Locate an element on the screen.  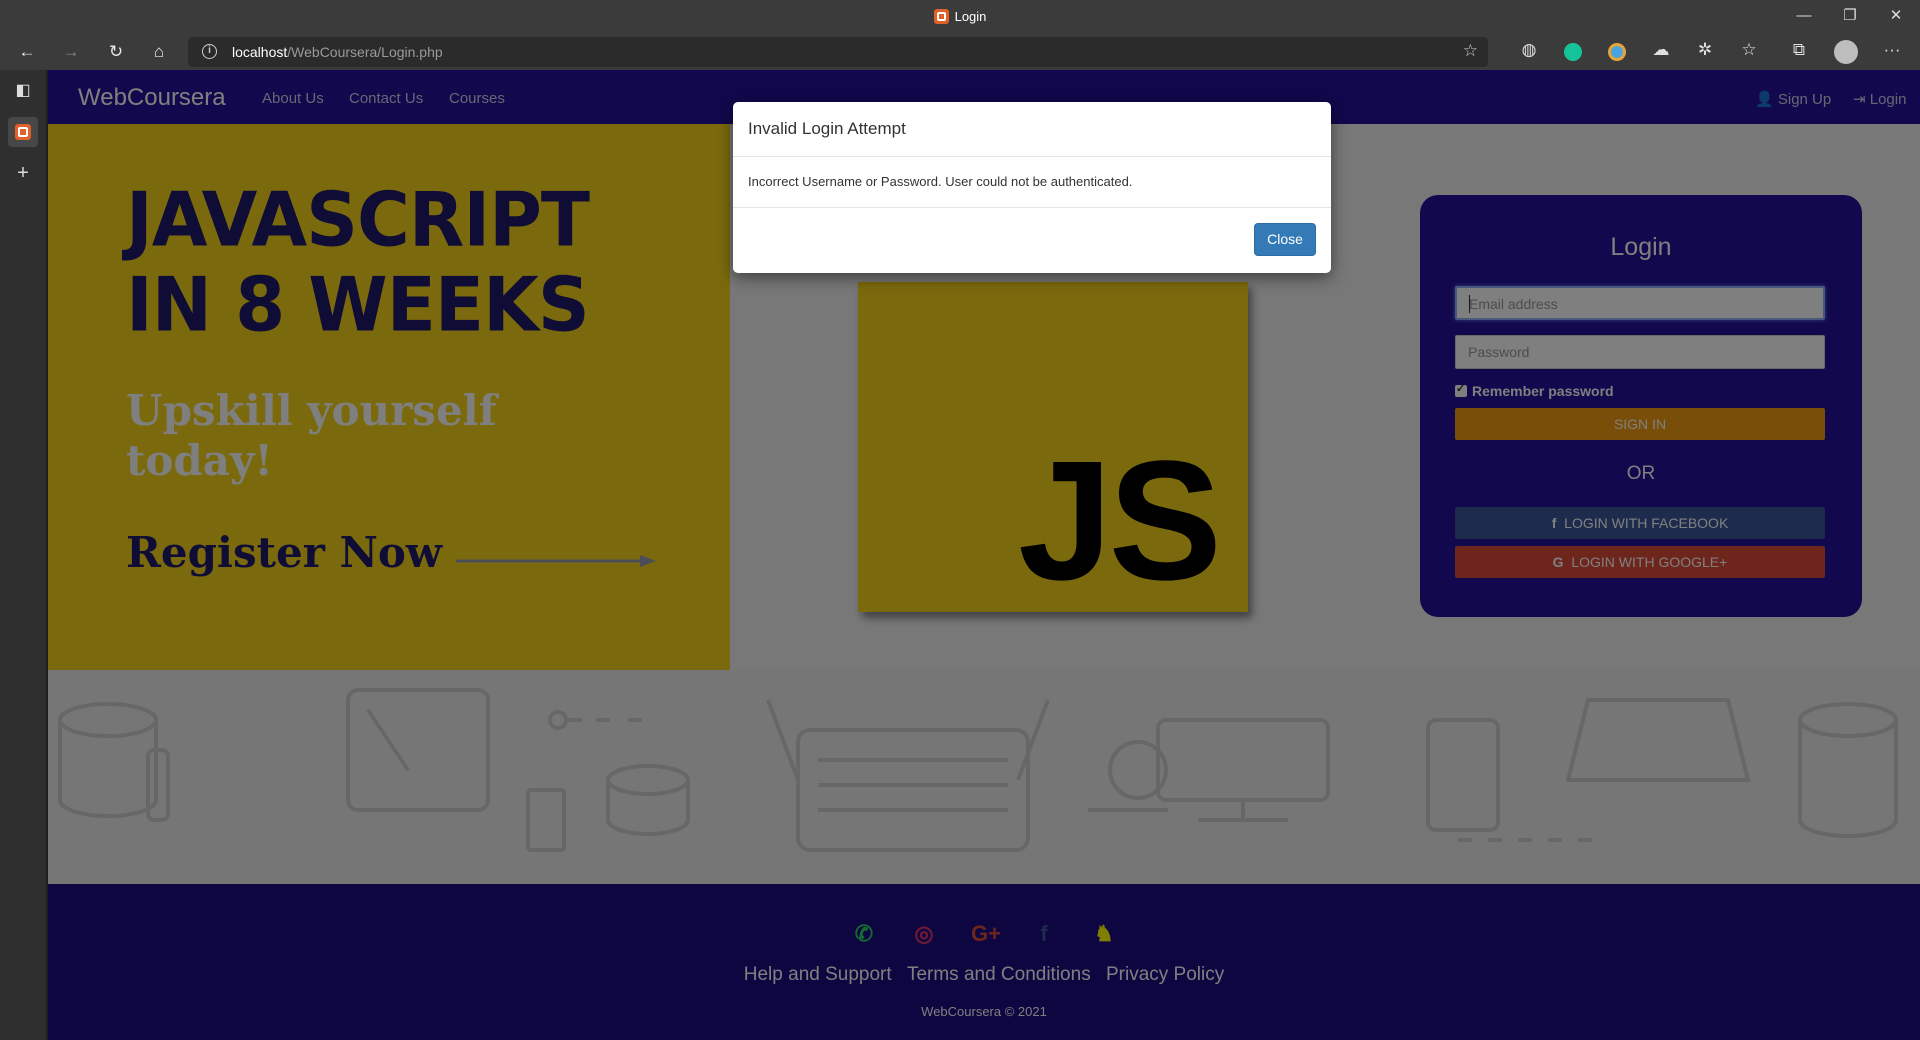
url-path: /WebCoursera/Login.php is located at coordinates (365, 52).